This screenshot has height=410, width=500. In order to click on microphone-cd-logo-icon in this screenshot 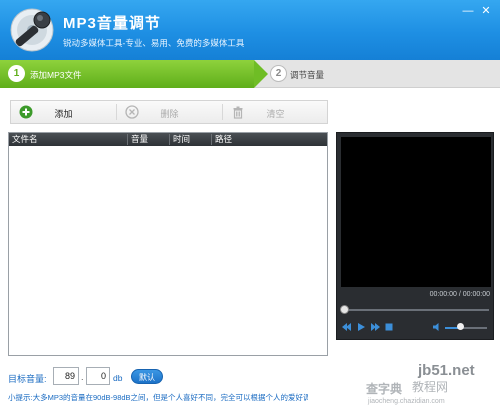, I will do `click(32, 30)`.